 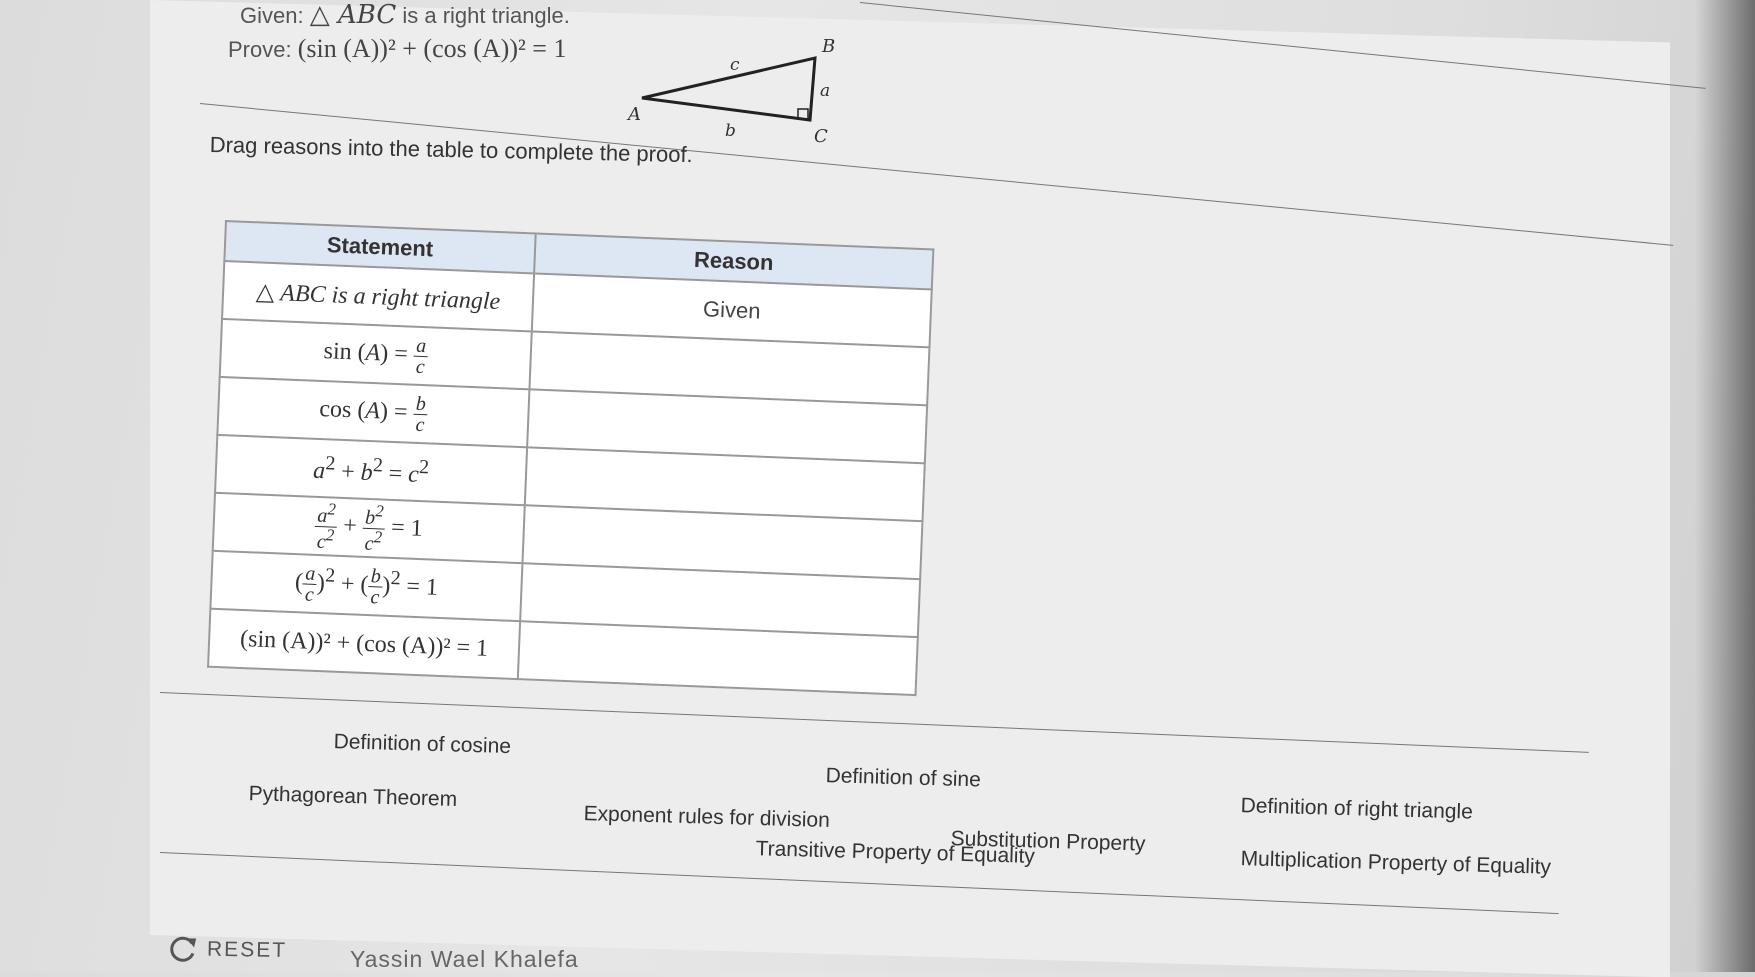 What do you see at coordinates (1395, 863) in the screenshot?
I see `reason-chip-multiplication-property-of-equality: Multiplication Property of Equality` at bounding box center [1395, 863].